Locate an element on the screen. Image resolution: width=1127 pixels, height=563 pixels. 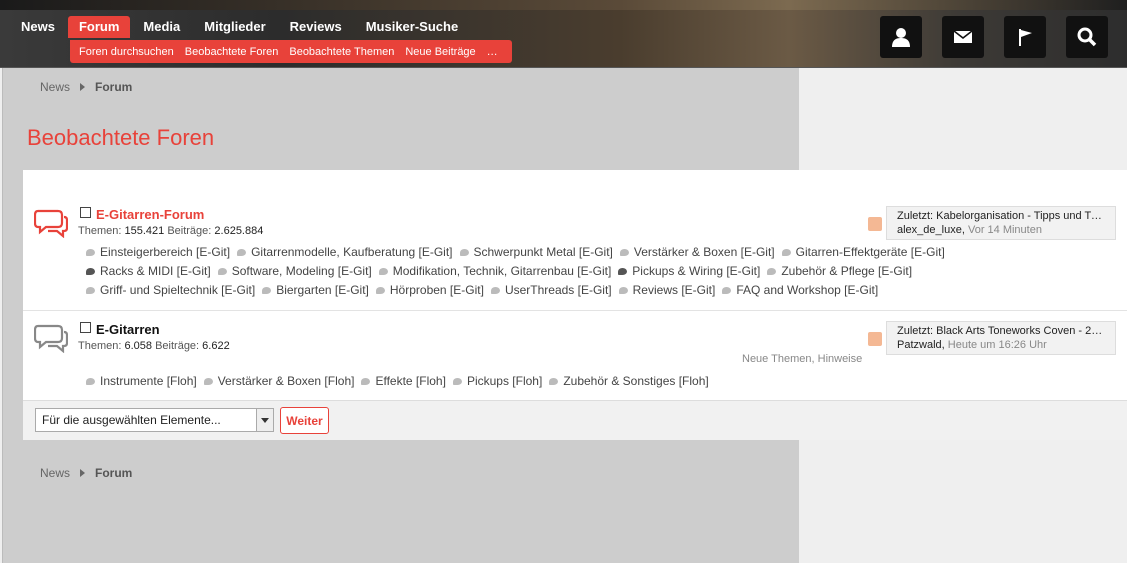
subforum-link: Pickups & Wiring [E-Git] is located at coordinates (689, 271).